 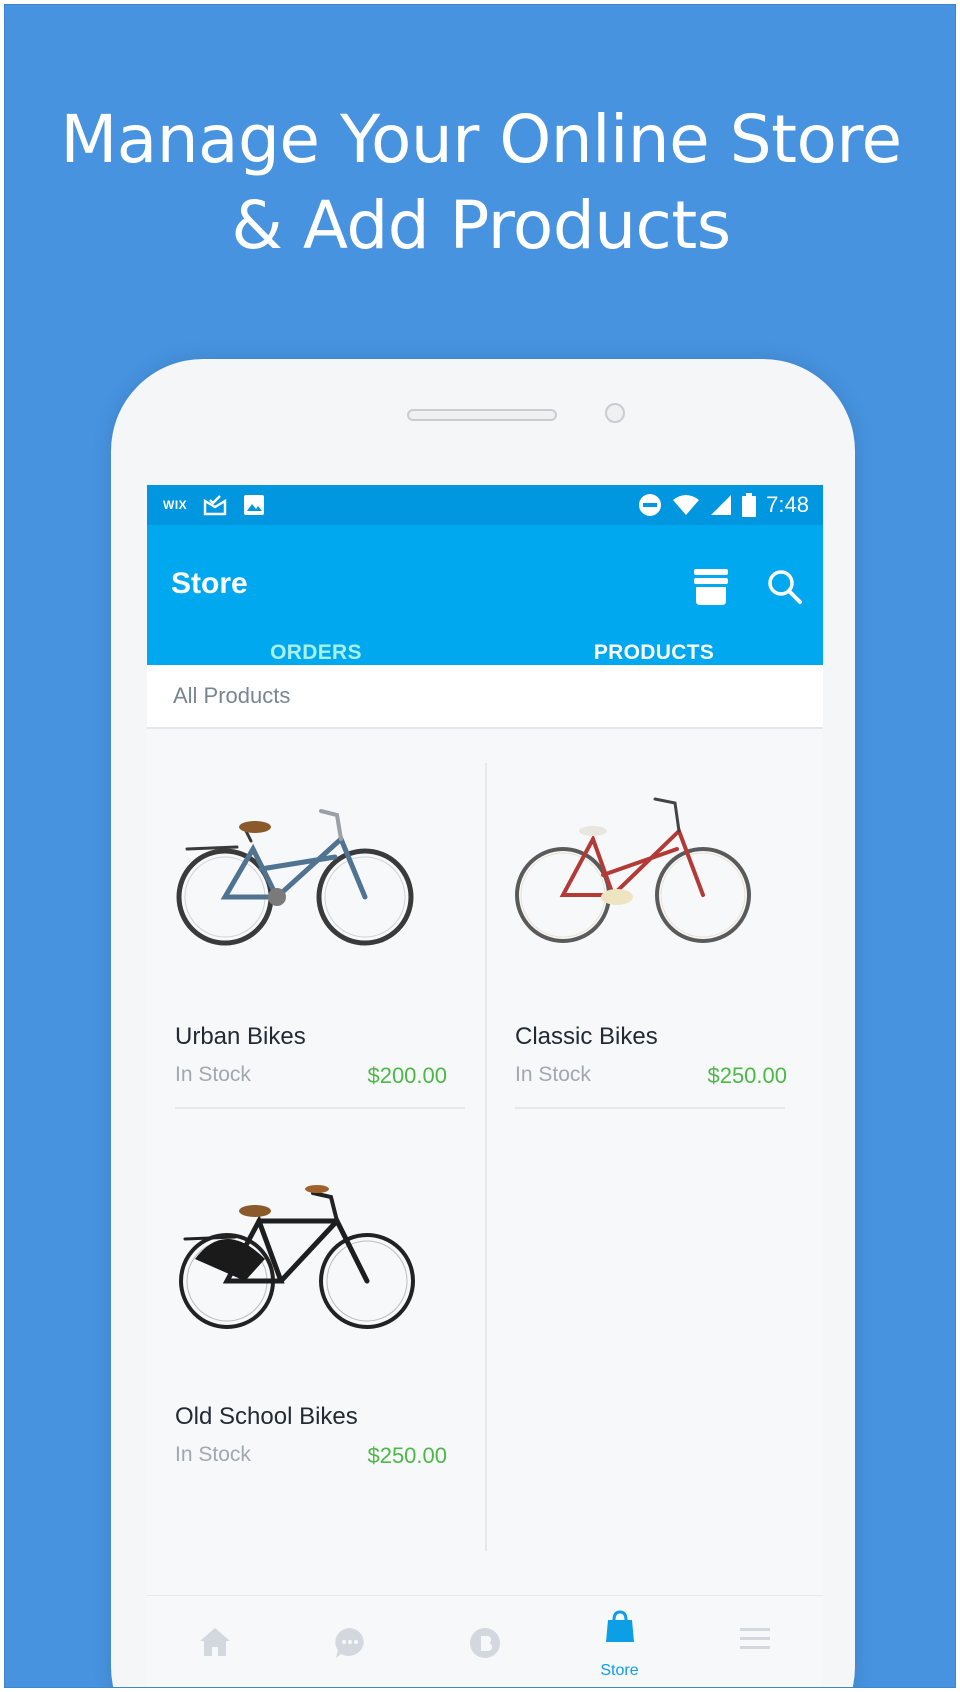 I want to click on product-card-classic-bikes: Classic Bikes In Stock $250.00, so click(x=637, y=919).